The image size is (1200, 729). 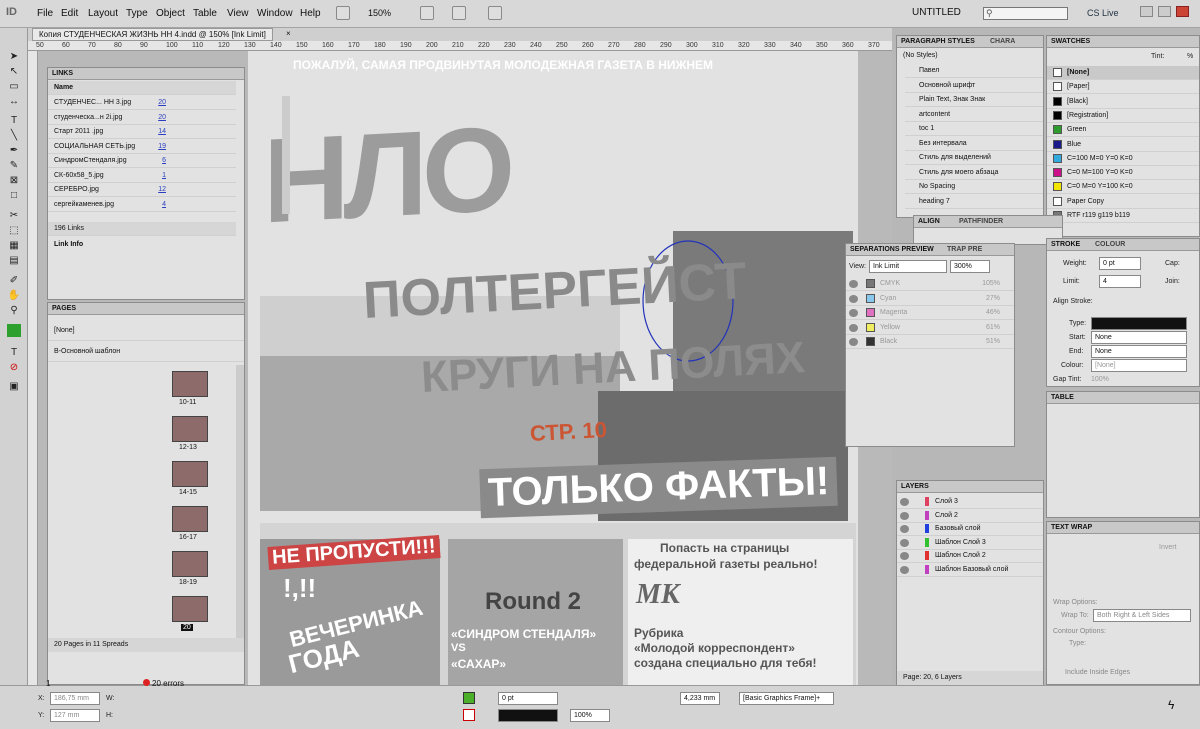 I want to click on paragraph-style-item: Основной шрифт, so click(x=974, y=86).